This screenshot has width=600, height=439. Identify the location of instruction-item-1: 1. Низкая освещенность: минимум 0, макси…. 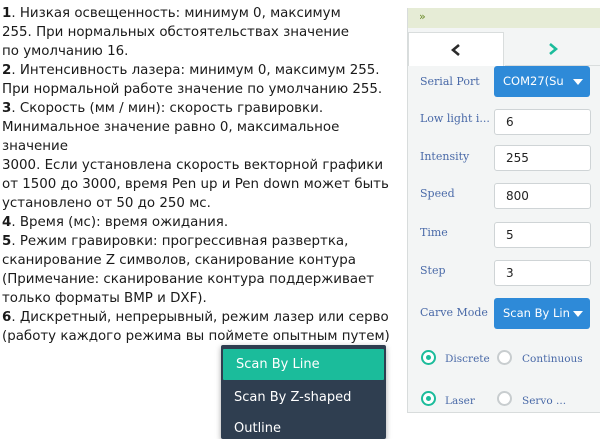
(176, 32).